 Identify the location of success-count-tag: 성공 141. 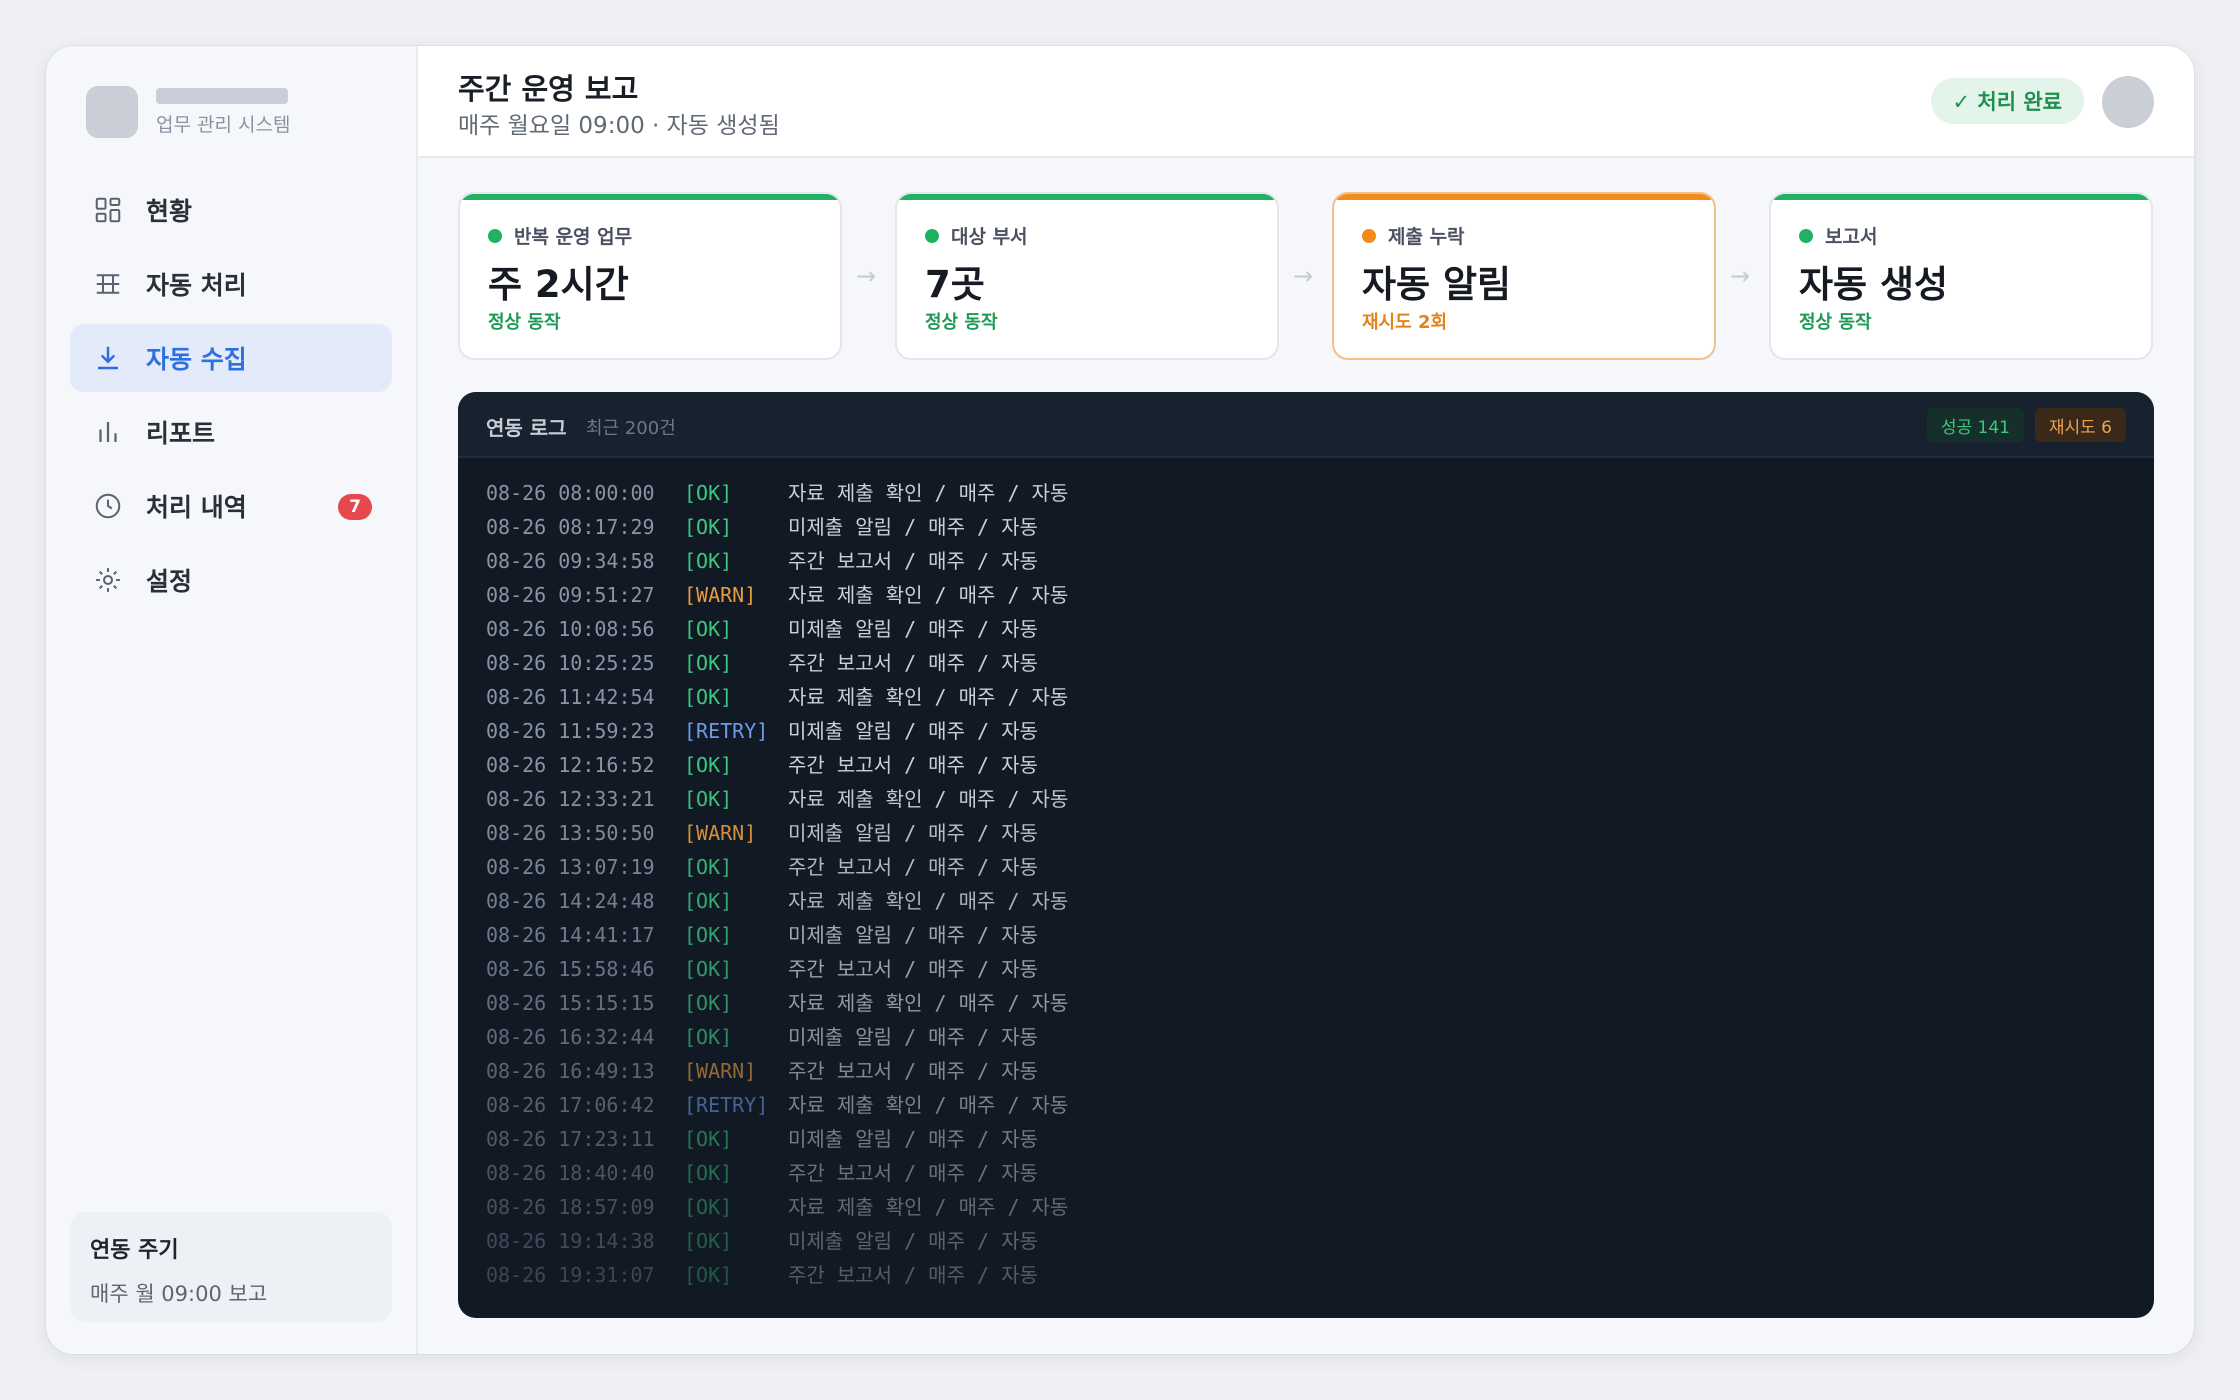
(1975, 425).